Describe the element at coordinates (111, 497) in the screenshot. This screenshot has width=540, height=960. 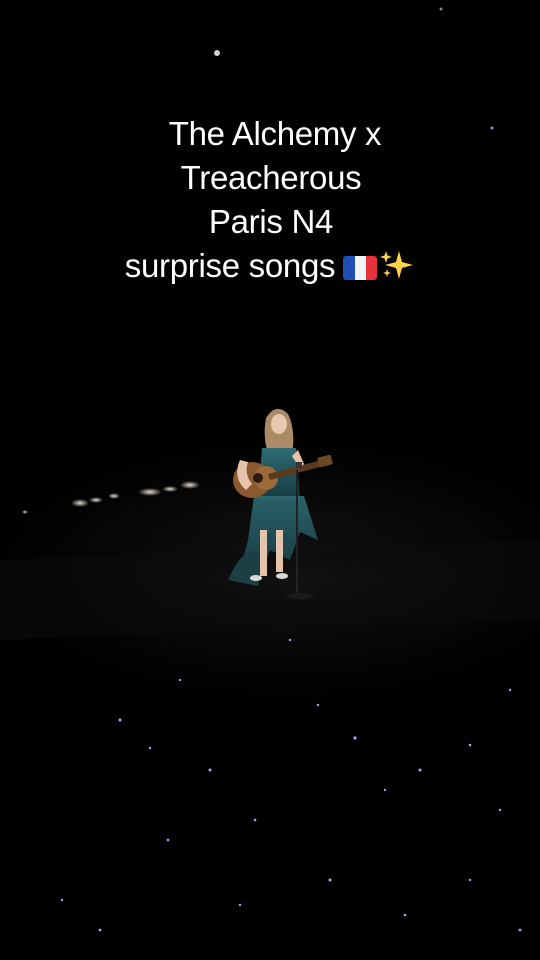
I see `background-lights` at that location.